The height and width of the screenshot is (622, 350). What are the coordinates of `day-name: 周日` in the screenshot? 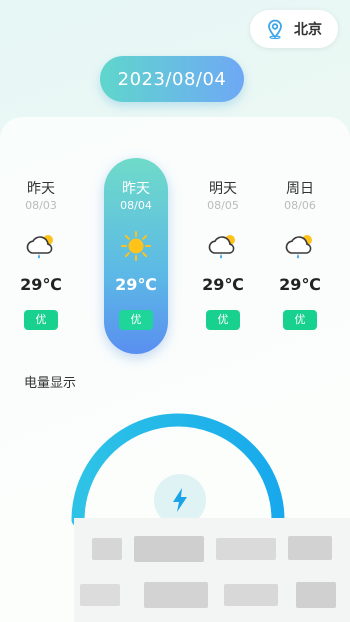 It's located at (300, 189).